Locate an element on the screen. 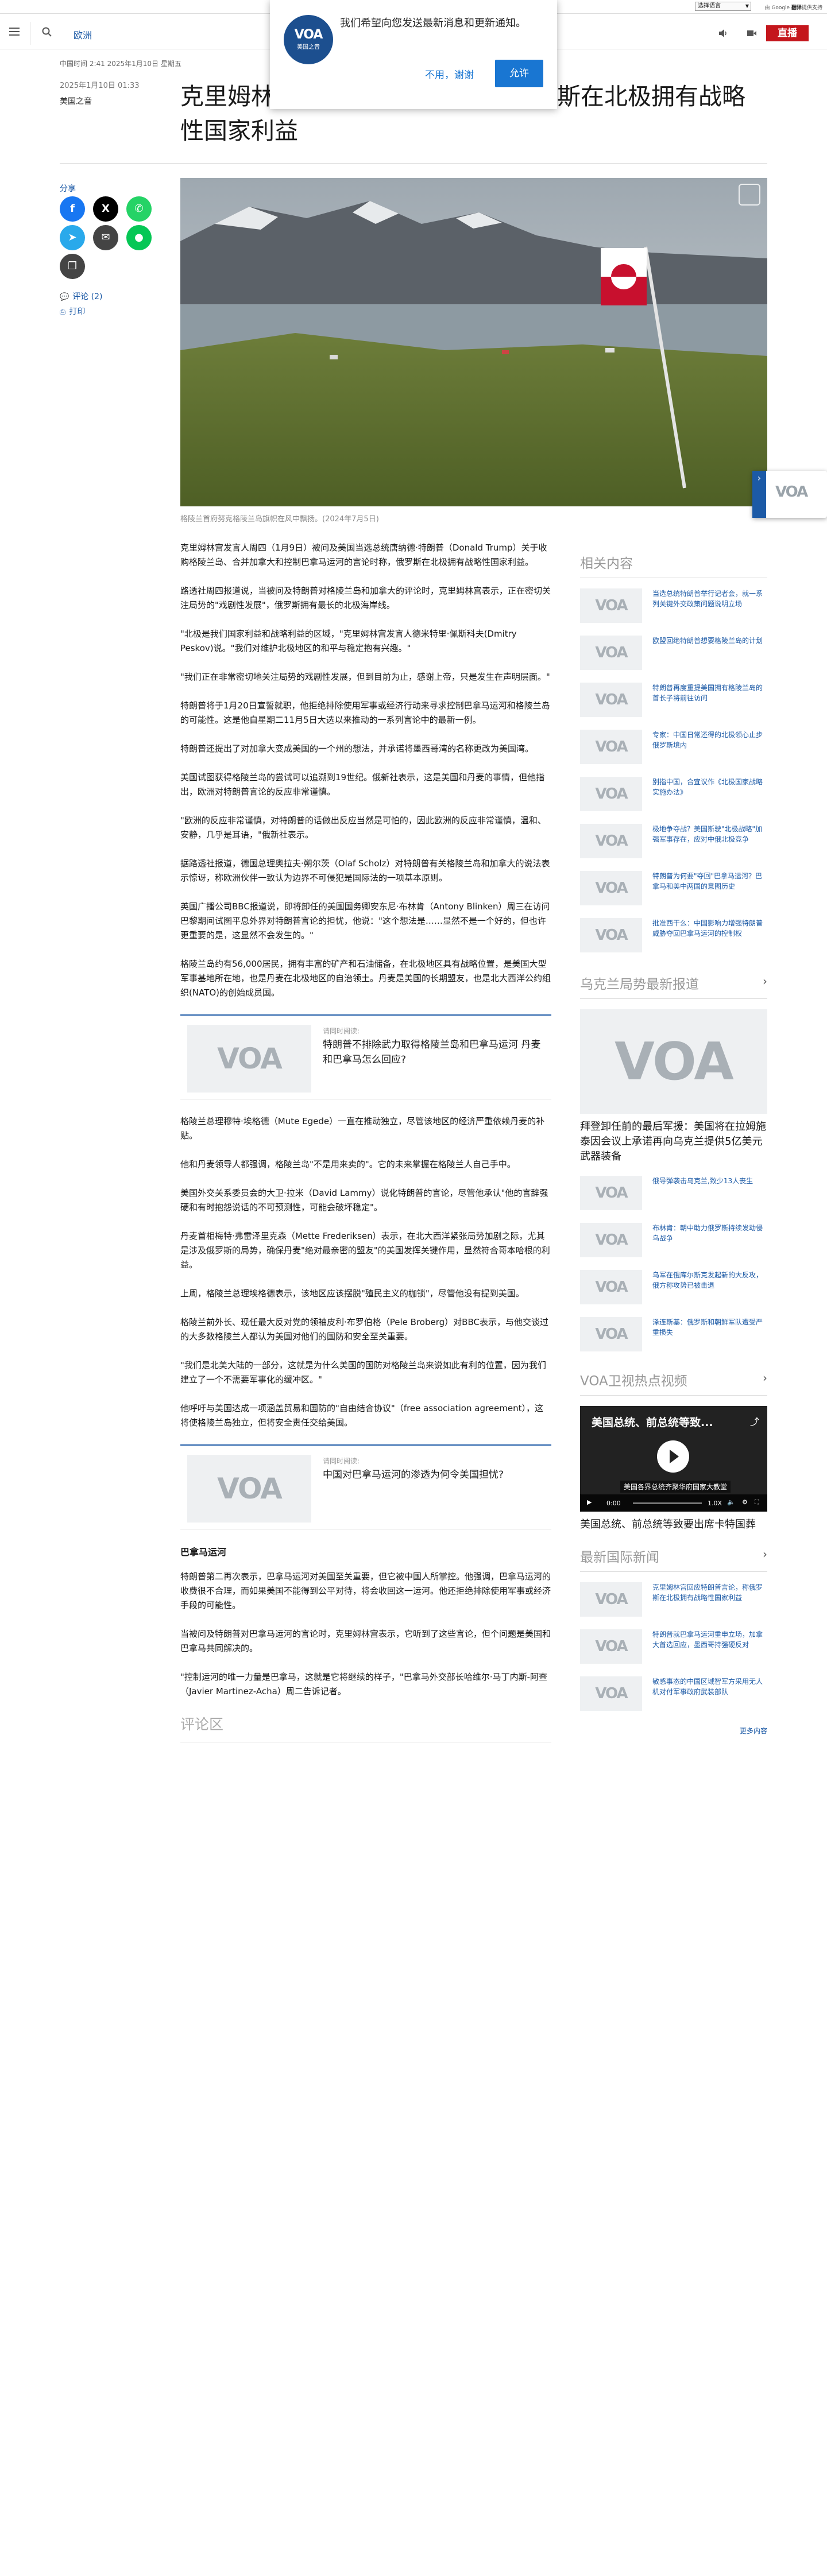  related-embed: VOA 请同时阅读: 中国对巴拿马运河的渗透为何令美国担忧? is located at coordinates (365, 1487).